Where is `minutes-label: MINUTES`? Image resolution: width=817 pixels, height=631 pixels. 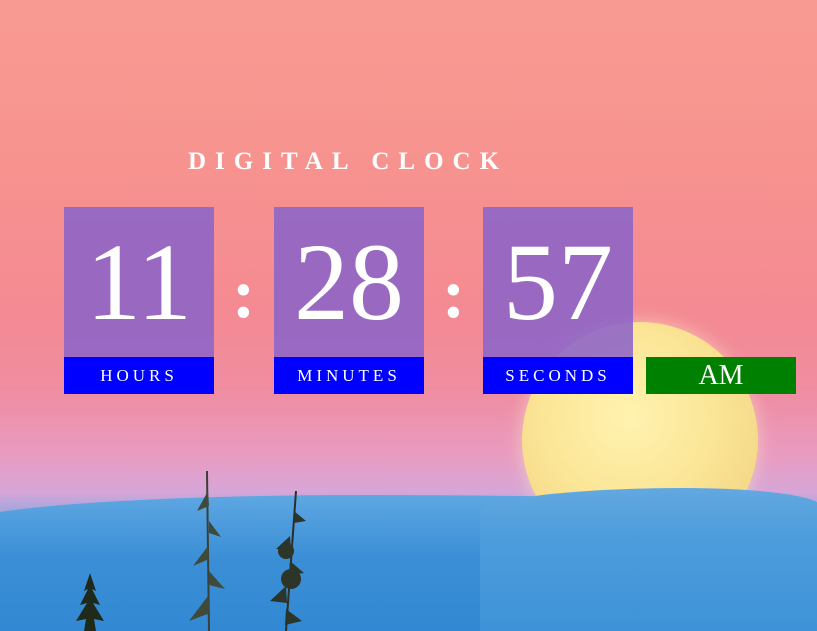
minutes-label: MINUTES is located at coordinates (349, 375).